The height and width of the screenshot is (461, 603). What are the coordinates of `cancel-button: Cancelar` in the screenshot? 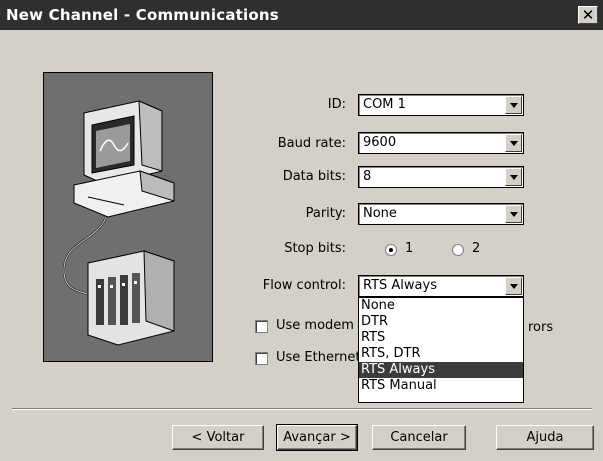 It's located at (419, 437).